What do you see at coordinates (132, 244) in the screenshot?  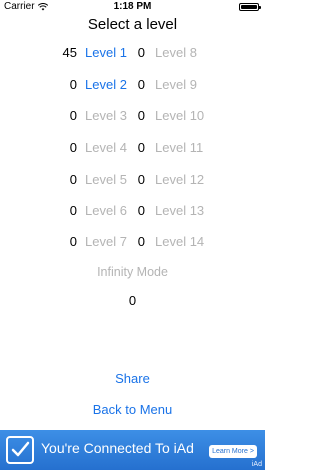 I see `level-row: 0 Level 7 0 Level 14` at bounding box center [132, 244].